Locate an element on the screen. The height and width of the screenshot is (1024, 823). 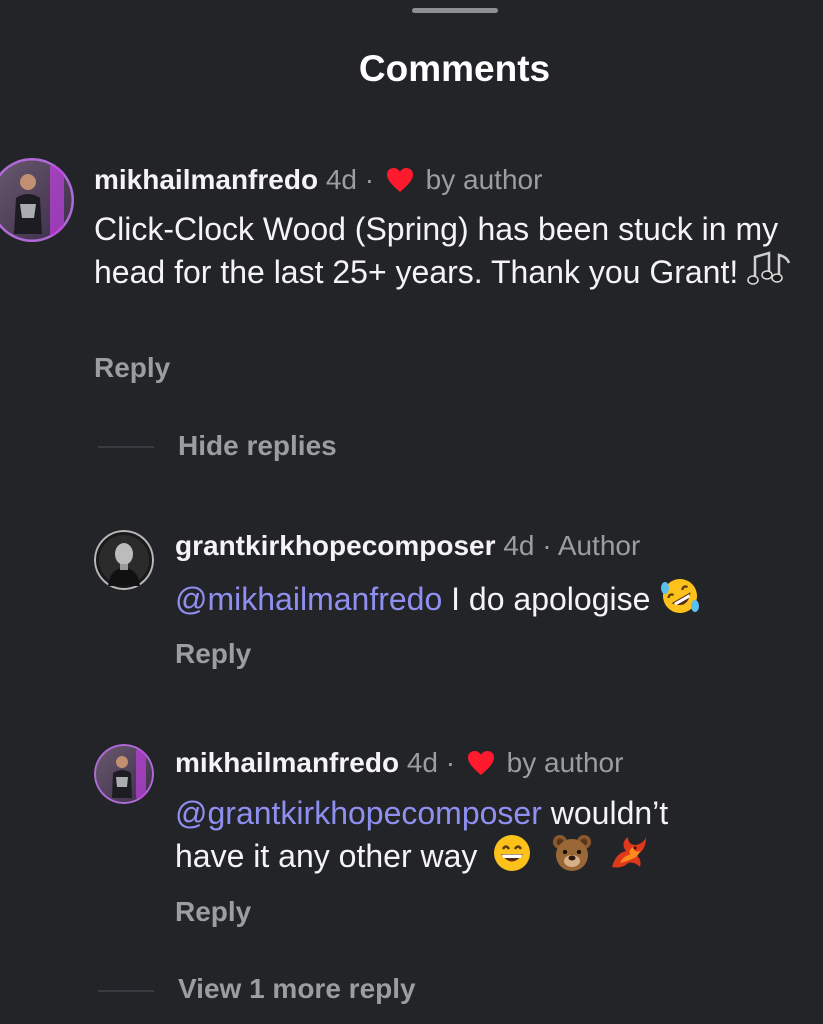
phoenix-icon is located at coordinates (627, 857).